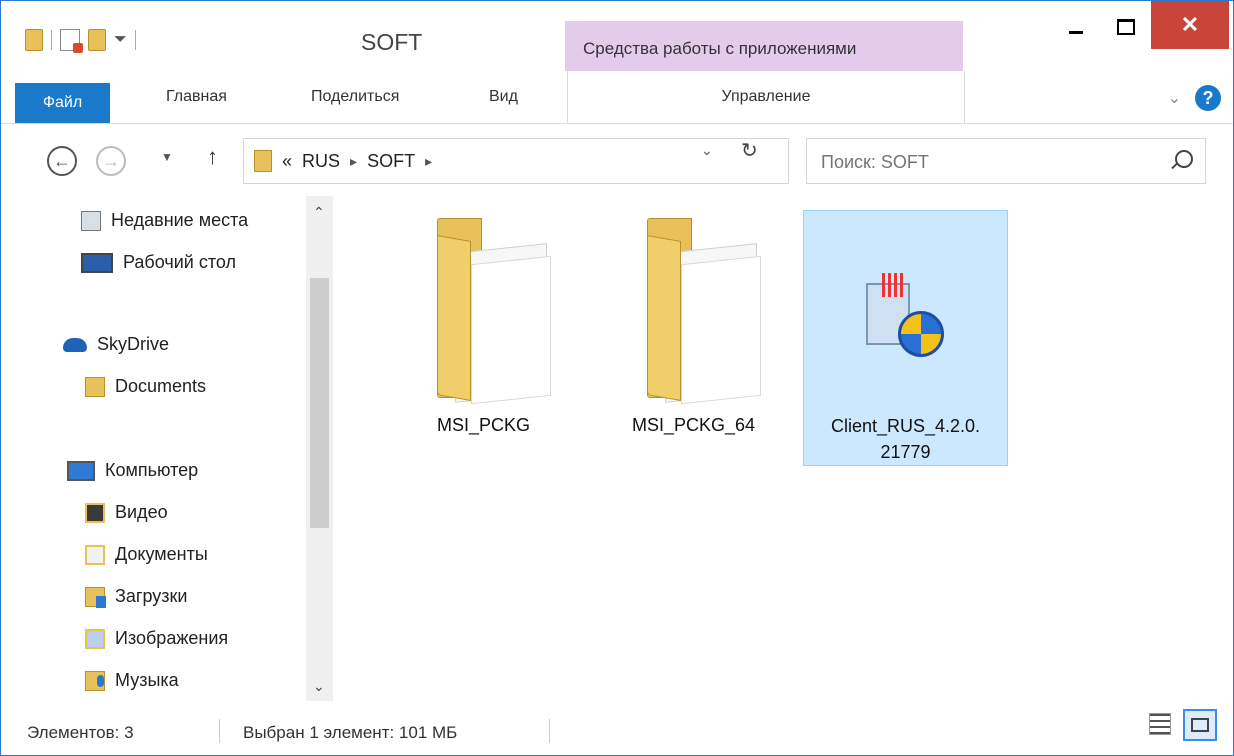 This screenshot has width=1234, height=756. I want to click on nav-item-computer: Компьютер, so click(132, 470).